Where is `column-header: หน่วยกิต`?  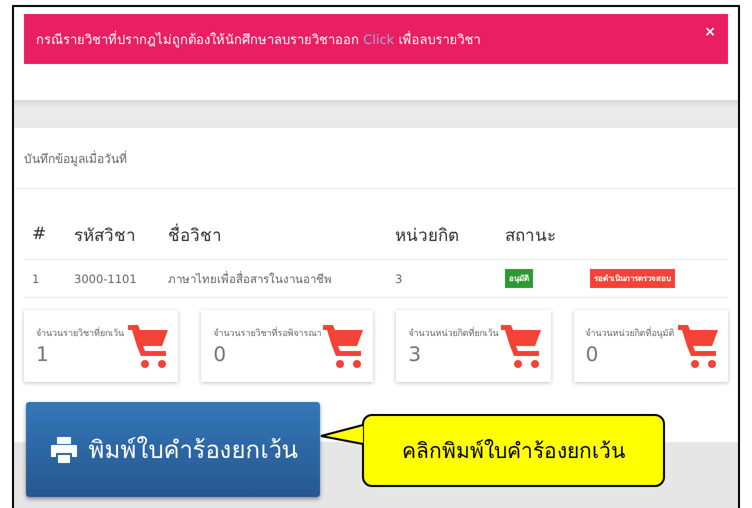
column-header: หน่วยกิต is located at coordinates (427, 236).